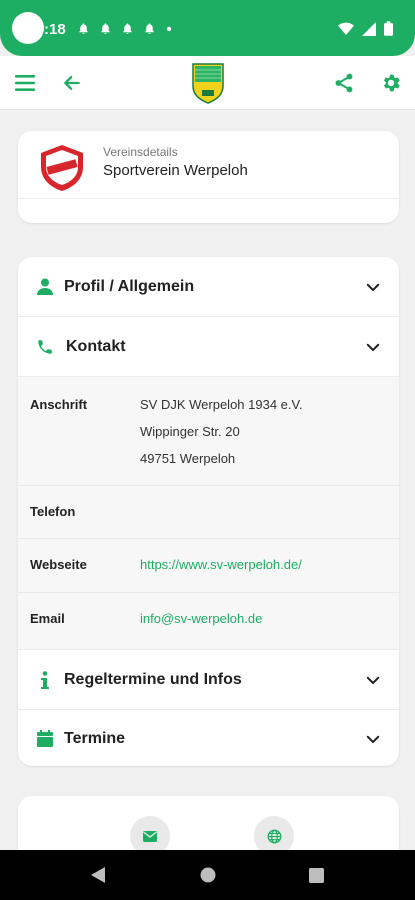 The width and height of the screenshot is (415, 900). I want to click on share-icon, so click(344, 83).